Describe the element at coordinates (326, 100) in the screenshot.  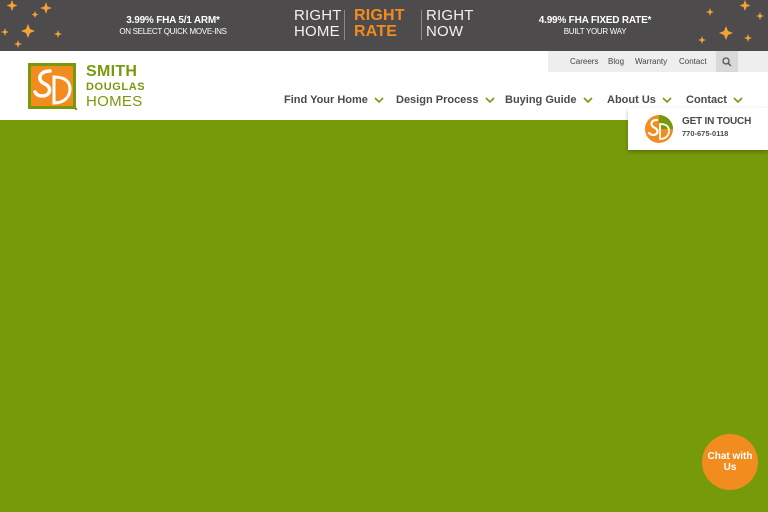
I see `nav-label: Find Your Home` at that location.